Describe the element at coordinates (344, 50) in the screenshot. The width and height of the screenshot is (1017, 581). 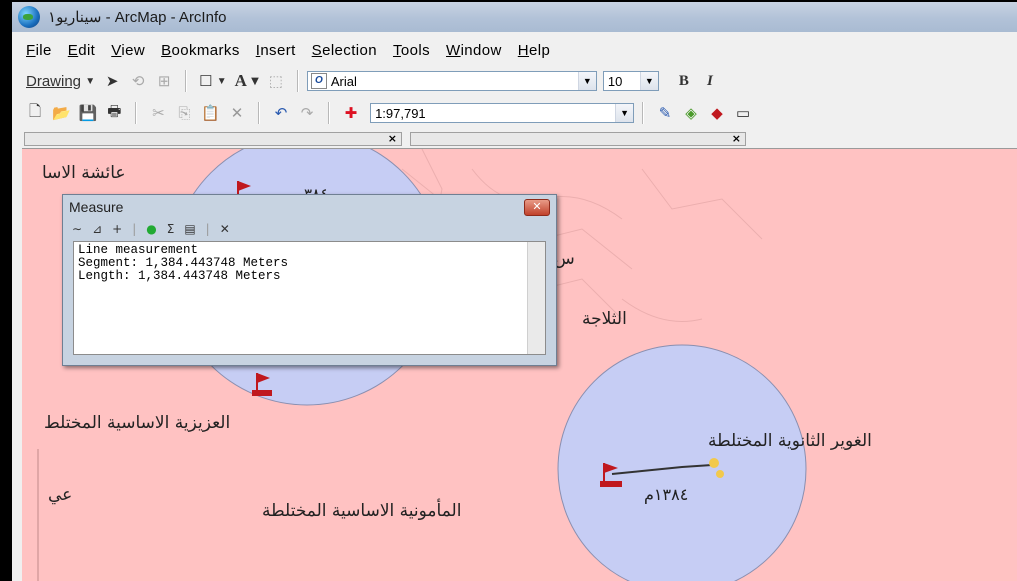
I see `menu-selection: Selection` at that location.